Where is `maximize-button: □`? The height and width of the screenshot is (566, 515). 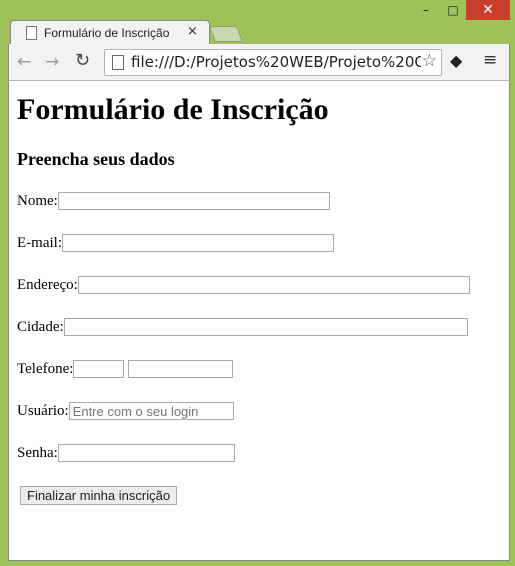 maximize-button: □ is located at coordinates (453, 10).